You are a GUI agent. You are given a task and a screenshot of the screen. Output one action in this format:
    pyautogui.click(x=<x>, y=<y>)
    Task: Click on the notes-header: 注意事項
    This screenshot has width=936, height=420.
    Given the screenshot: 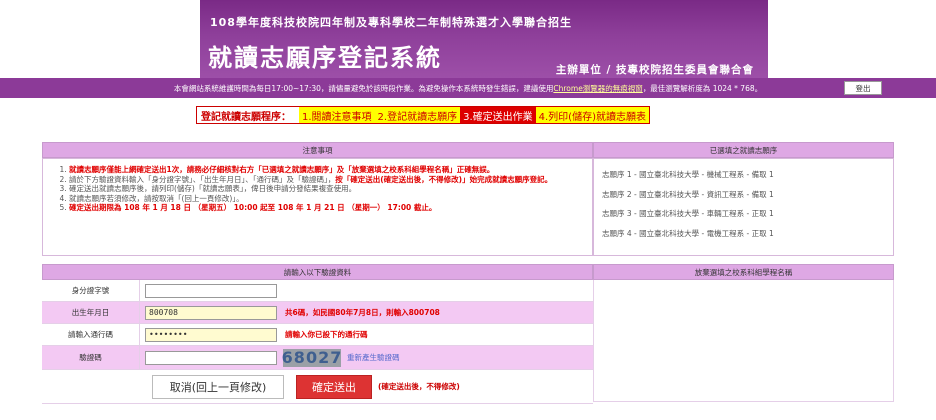 What is the action you would take?
    pyautogui.click(x=317, y=150)
    